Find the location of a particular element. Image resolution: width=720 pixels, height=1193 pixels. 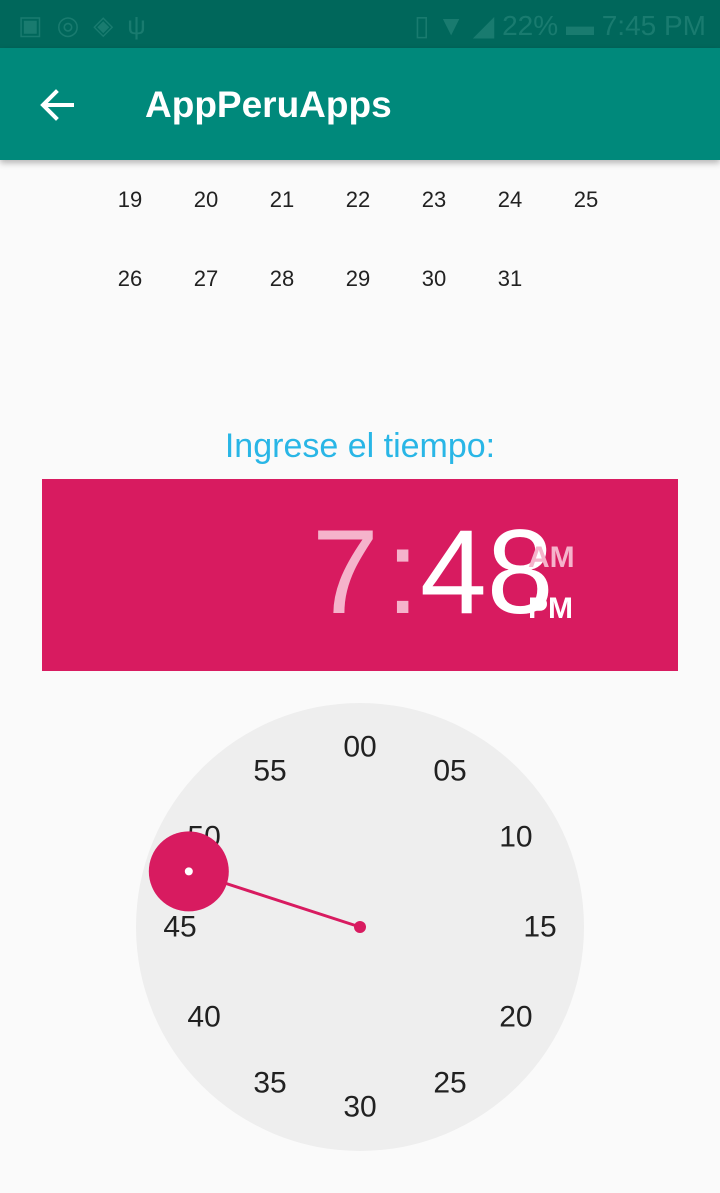

status-time: 7:45 PM is located at coordinates (653, 25).